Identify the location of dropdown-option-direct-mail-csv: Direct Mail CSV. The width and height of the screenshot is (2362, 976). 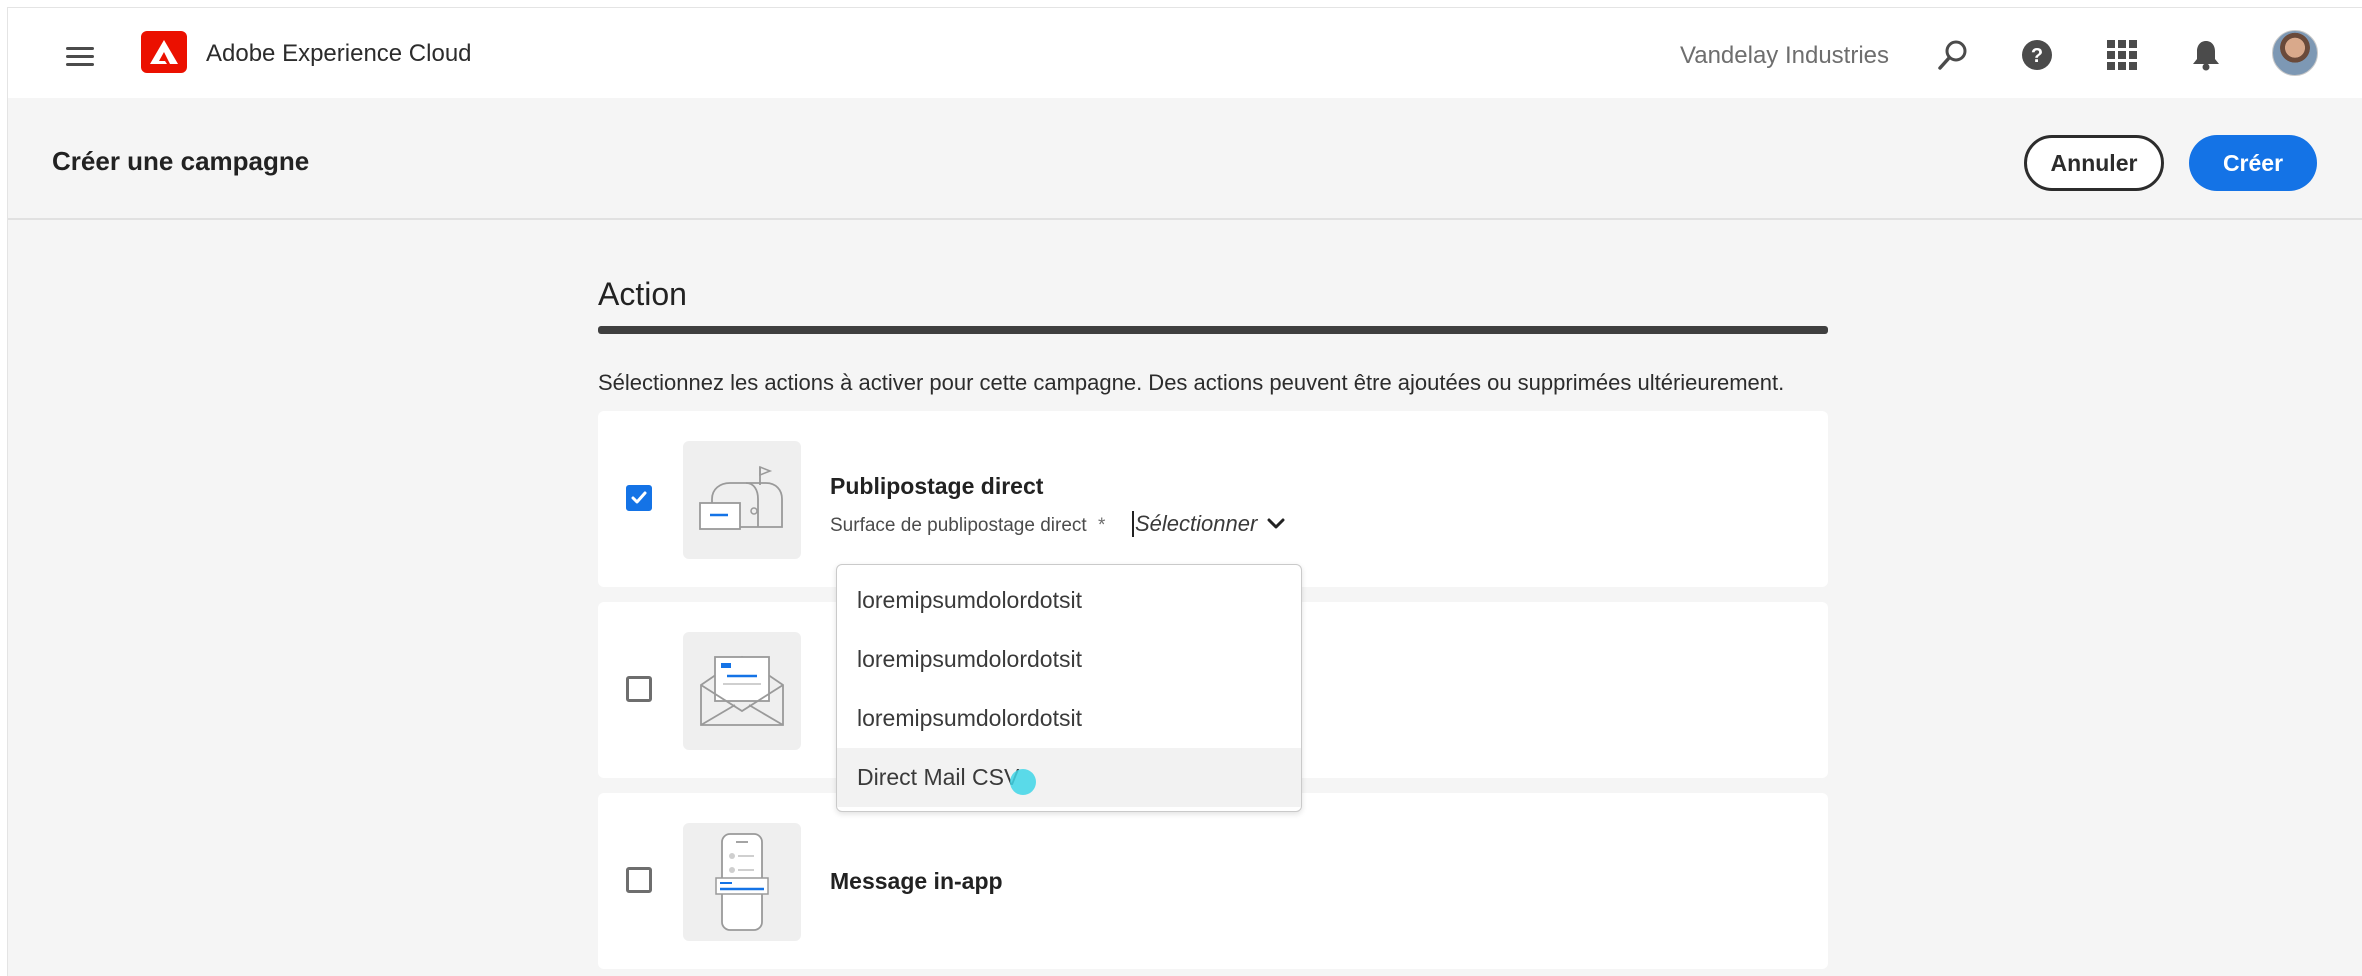
(1069, 777).